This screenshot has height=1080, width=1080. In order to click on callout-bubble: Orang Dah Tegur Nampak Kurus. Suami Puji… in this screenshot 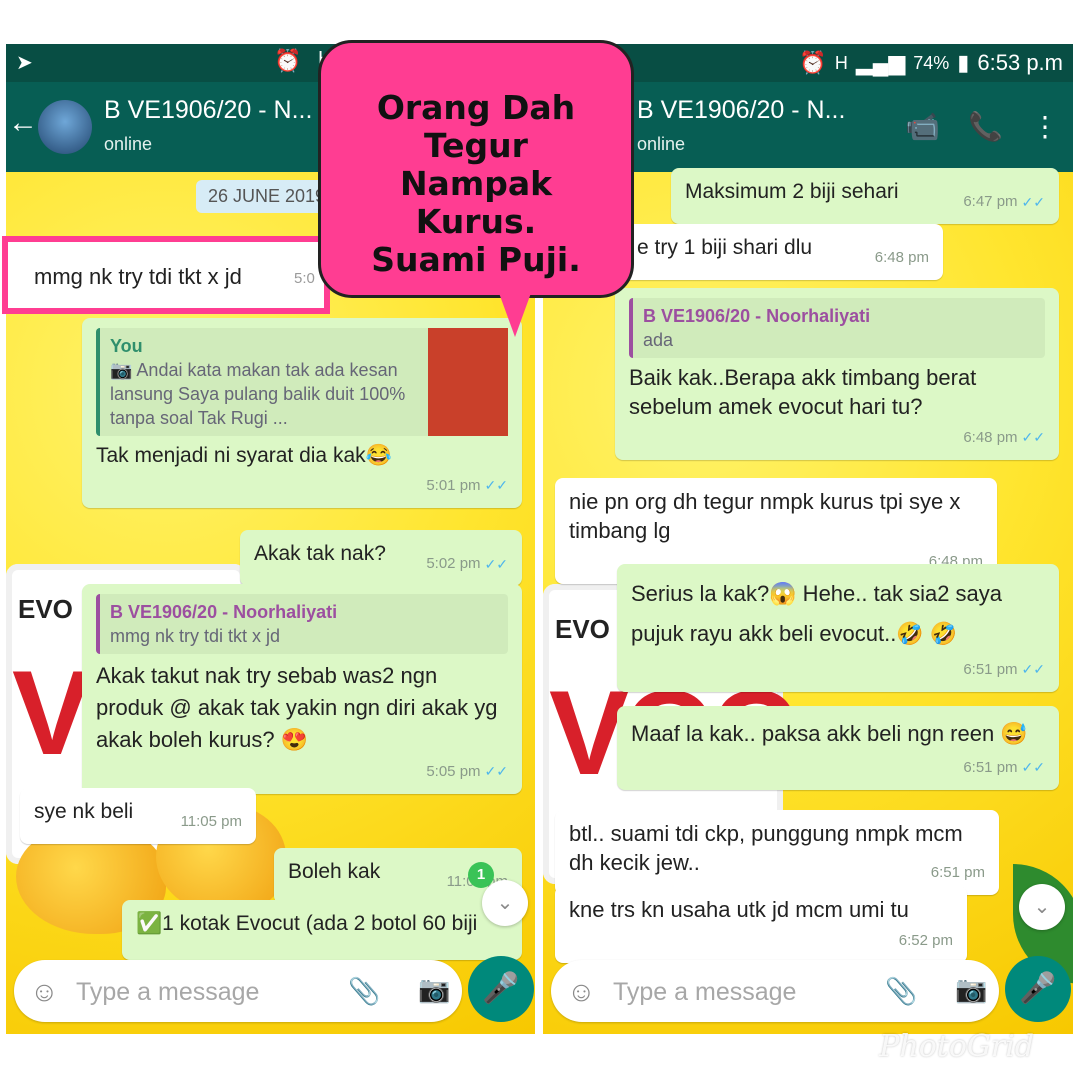, I will do `click(476, 188)`.